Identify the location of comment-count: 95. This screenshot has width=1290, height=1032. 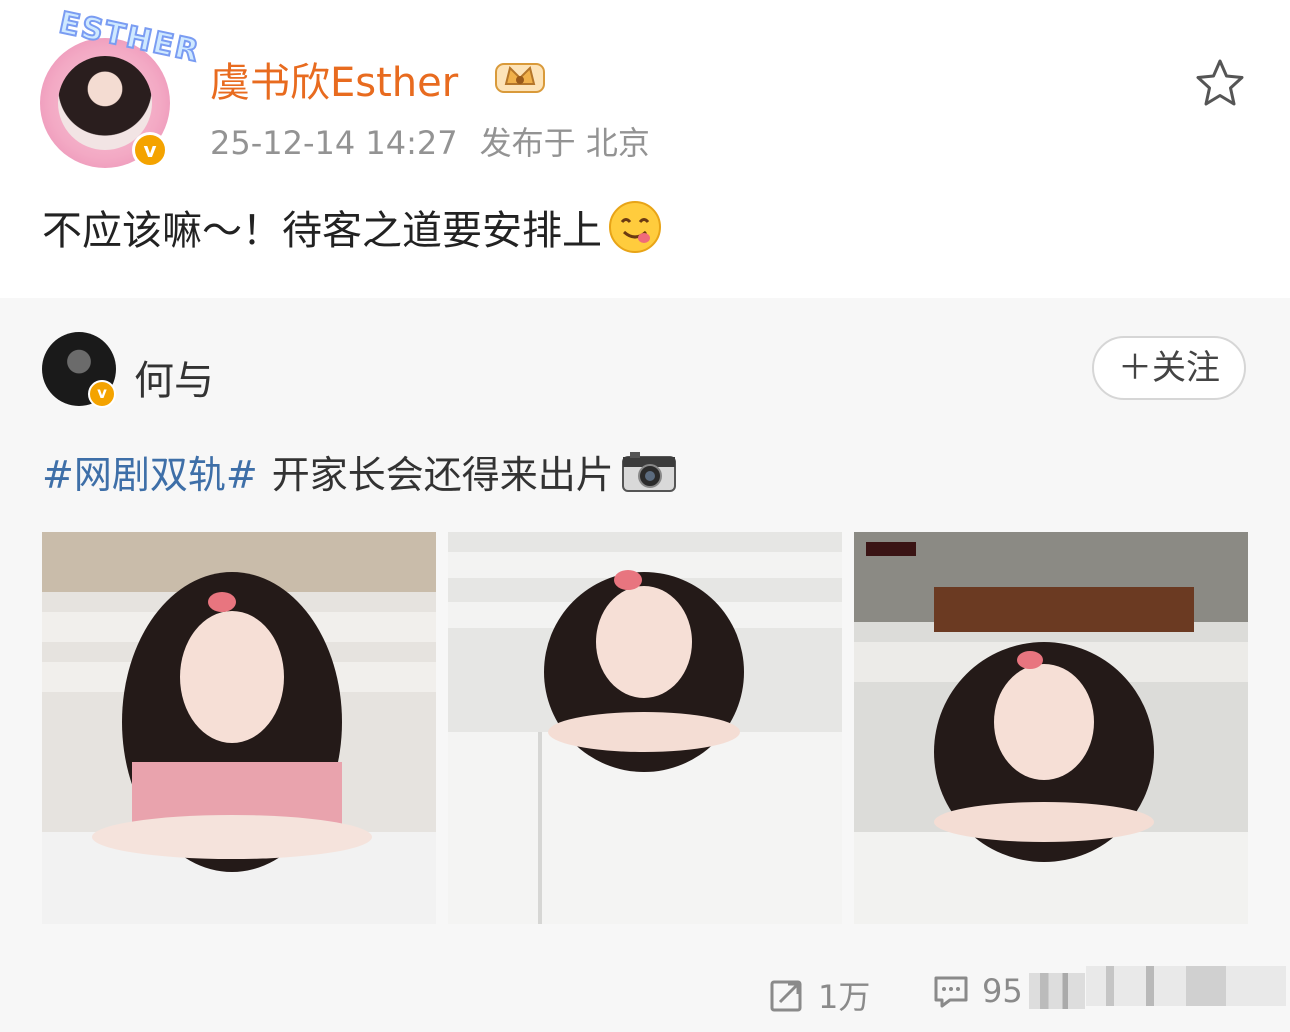
(1002, 991).